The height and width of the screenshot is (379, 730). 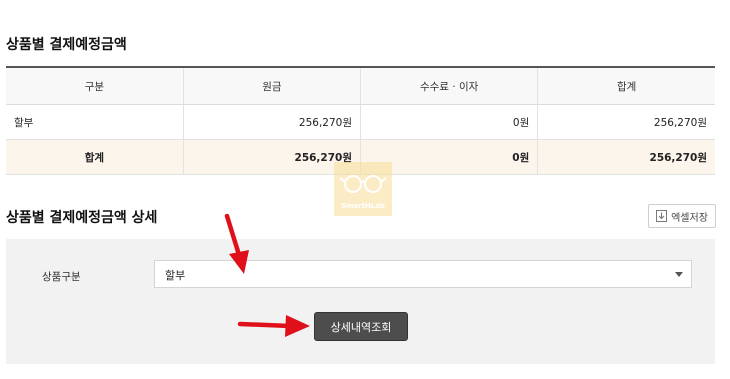 I want to click on watermark-text: SmartHLab, so click(x=363, y=206).